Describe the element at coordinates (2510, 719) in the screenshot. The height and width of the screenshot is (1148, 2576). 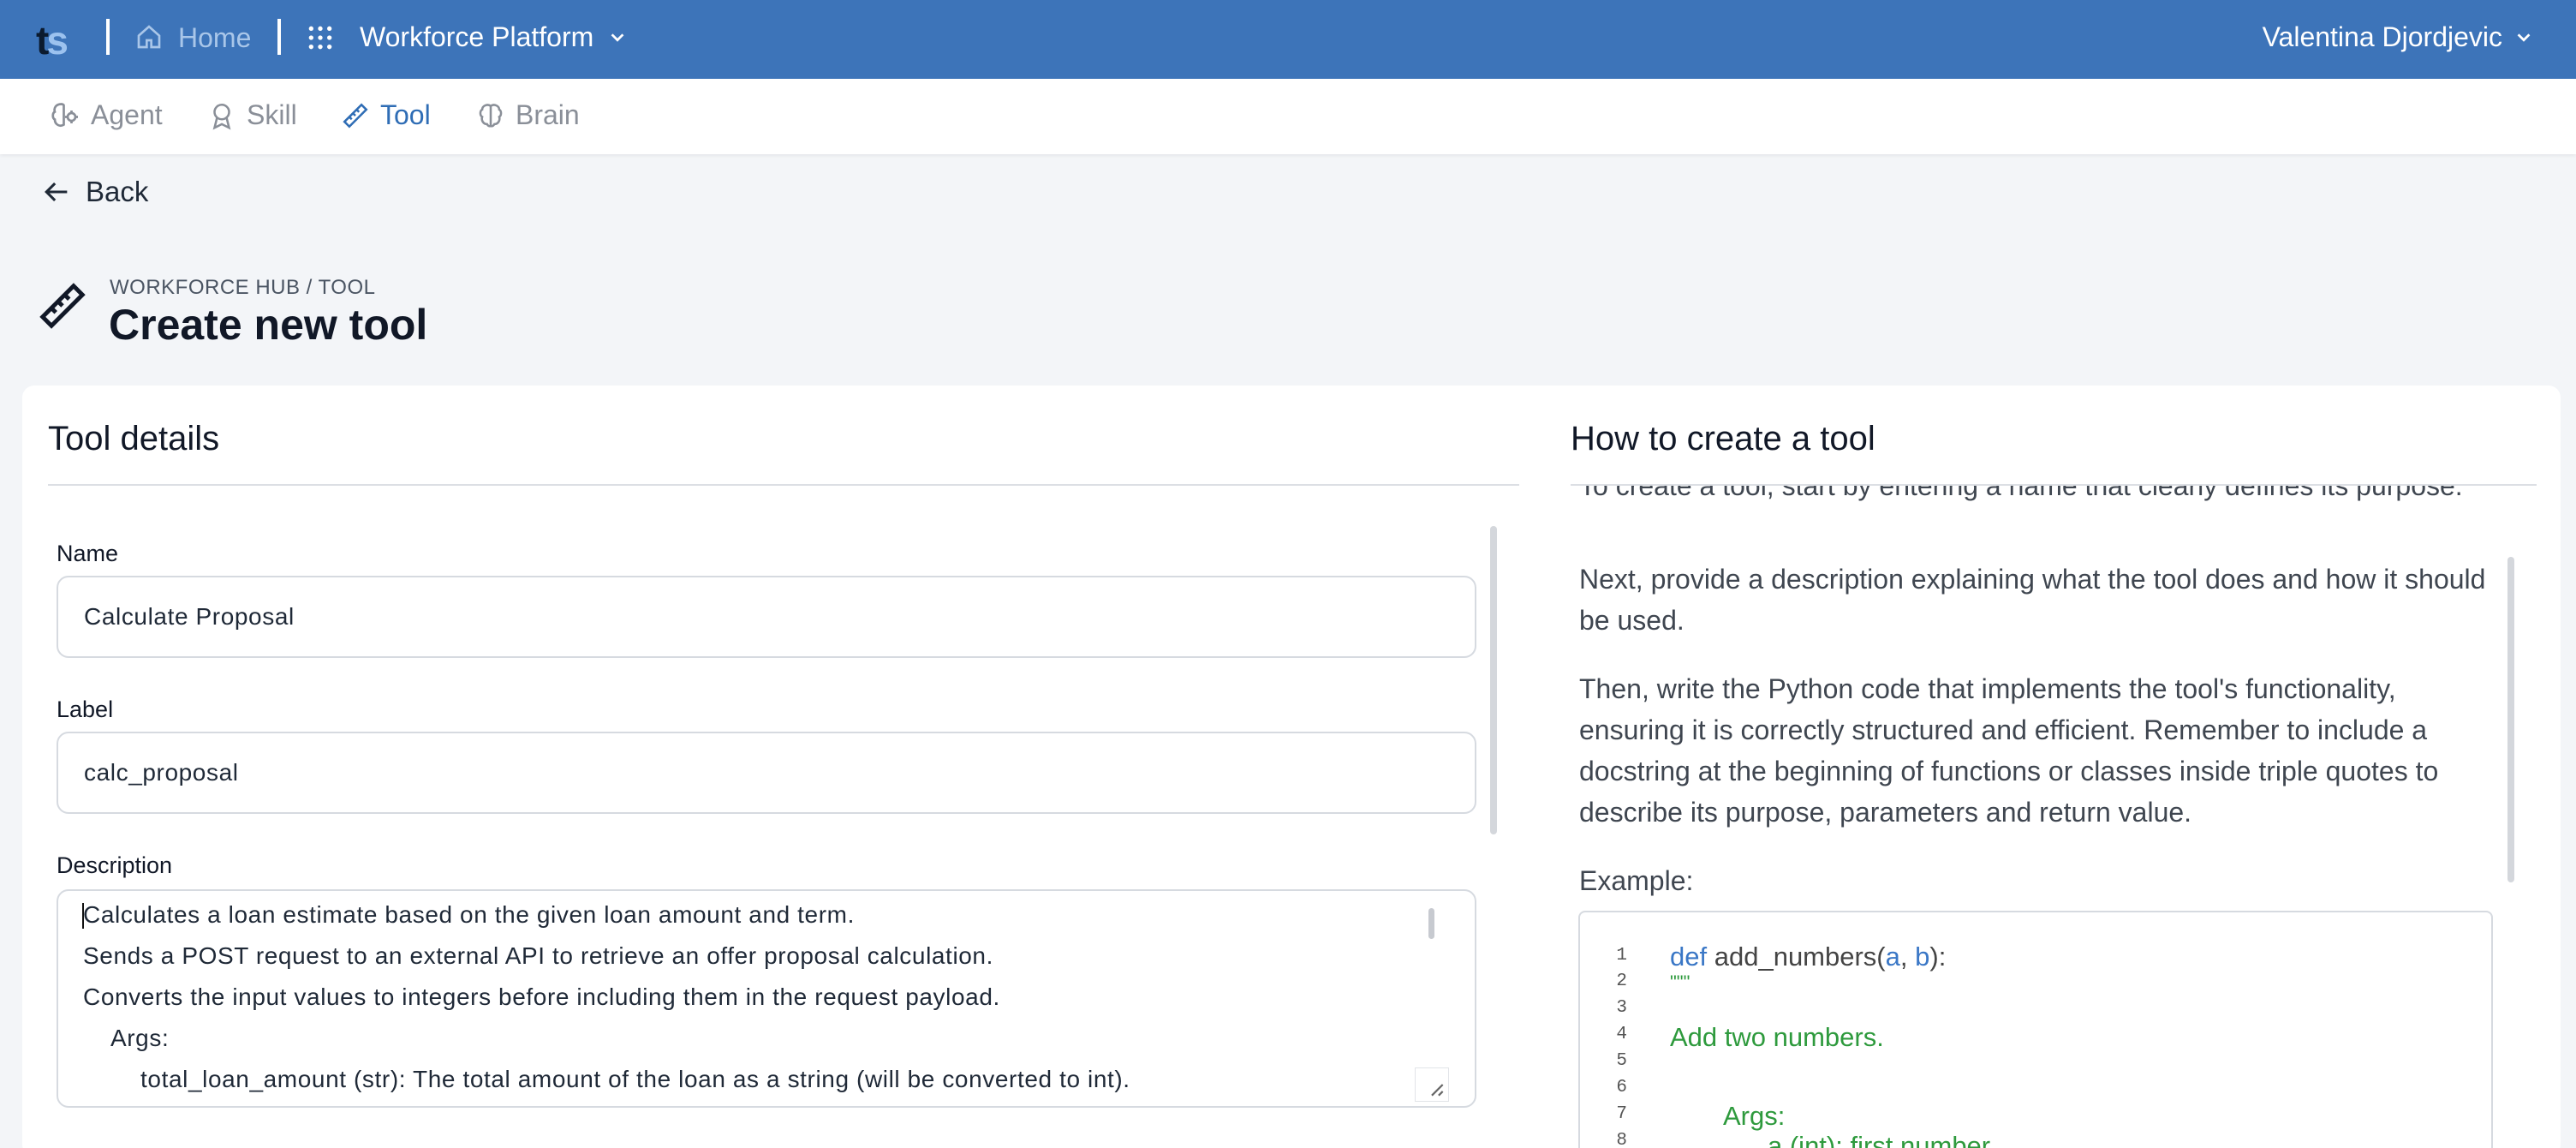
I see `help-scrollbar` at that location.